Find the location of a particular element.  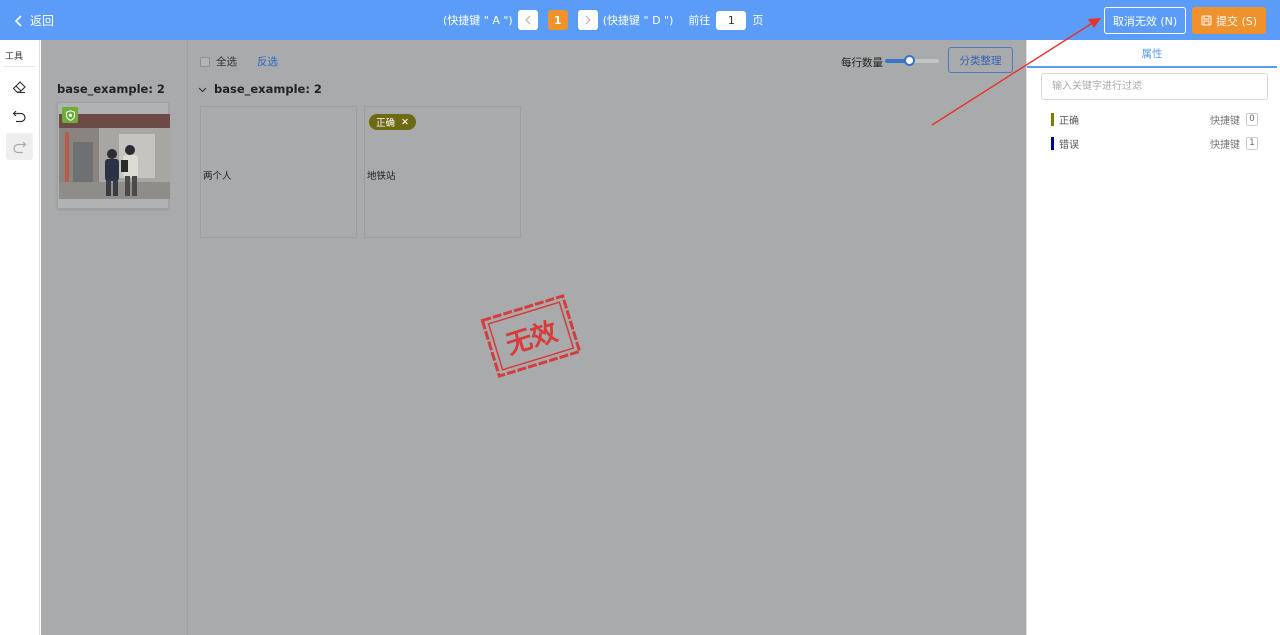

category-card: 两个人 is located at coordinates (278, 172).